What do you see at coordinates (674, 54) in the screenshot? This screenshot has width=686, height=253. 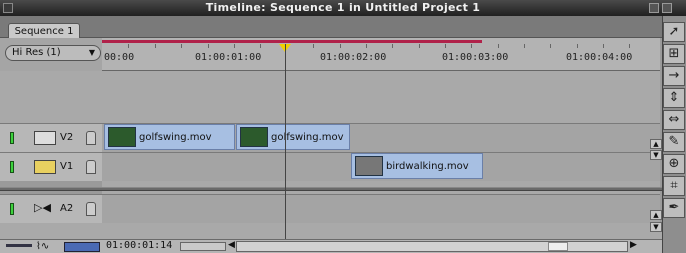 I see `track-select-tool-icon: ⊞` at bounding box center [674, 54].